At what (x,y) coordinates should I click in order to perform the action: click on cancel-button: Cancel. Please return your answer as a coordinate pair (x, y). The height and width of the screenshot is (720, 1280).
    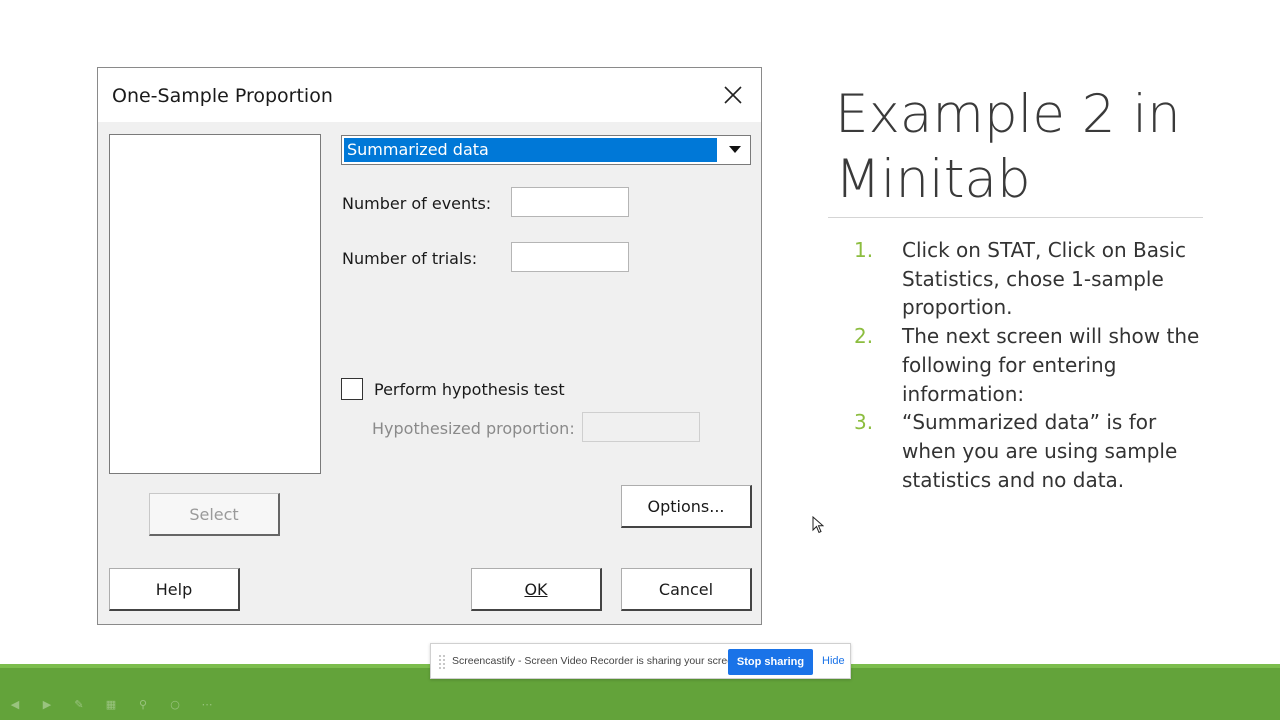
    Looking at the image, I should click on (686, 589).